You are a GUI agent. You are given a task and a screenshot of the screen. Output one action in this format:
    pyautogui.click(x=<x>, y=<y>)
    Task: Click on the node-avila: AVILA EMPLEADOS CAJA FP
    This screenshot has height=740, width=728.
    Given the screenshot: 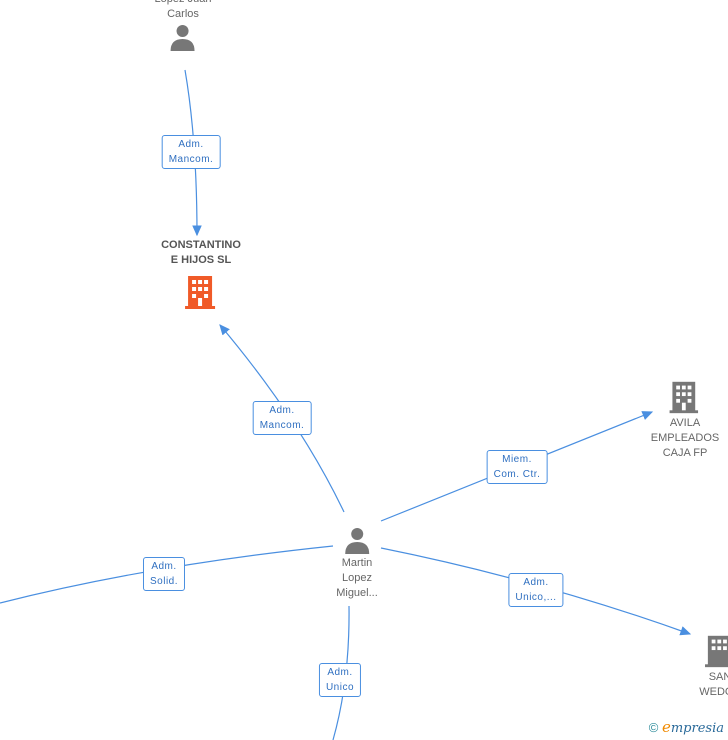 What is the action you would take?
    pyautogui.click(x=685, y=419)
    